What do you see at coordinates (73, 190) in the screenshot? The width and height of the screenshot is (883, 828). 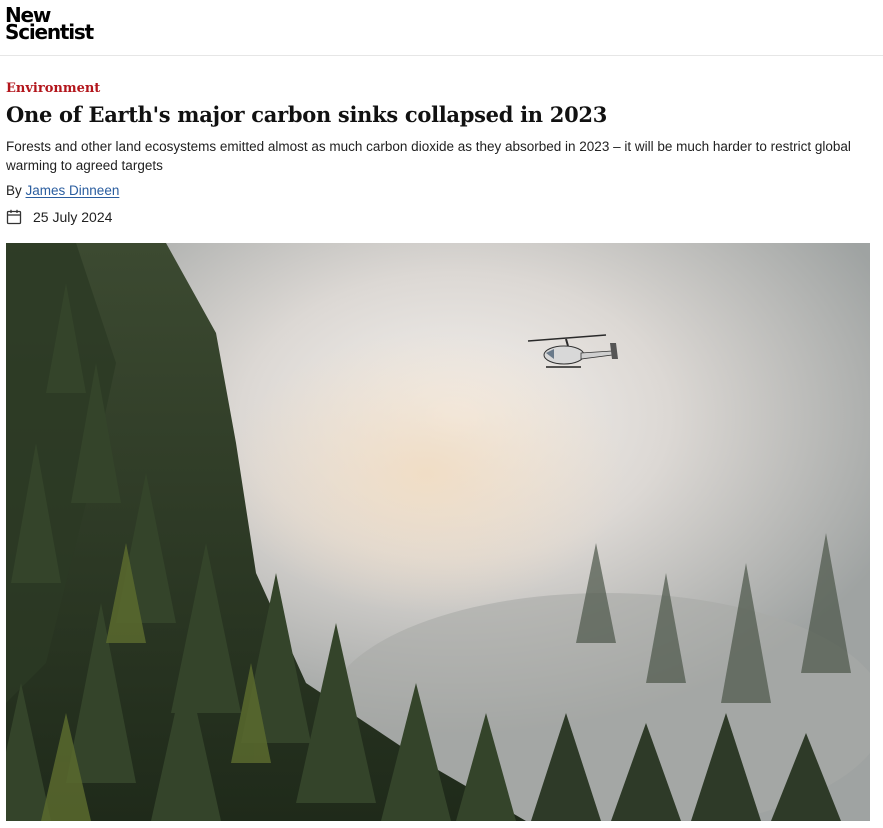 I see `author-link: James Dinneen` at bounding box center [73, 190].